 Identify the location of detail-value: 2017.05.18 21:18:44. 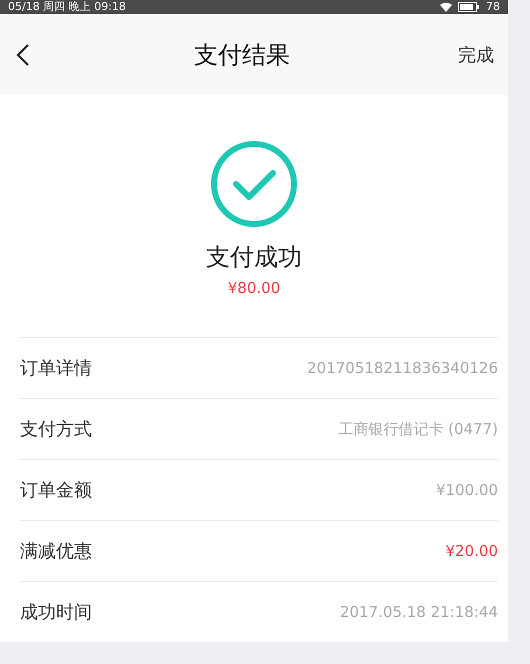
(419, 612).